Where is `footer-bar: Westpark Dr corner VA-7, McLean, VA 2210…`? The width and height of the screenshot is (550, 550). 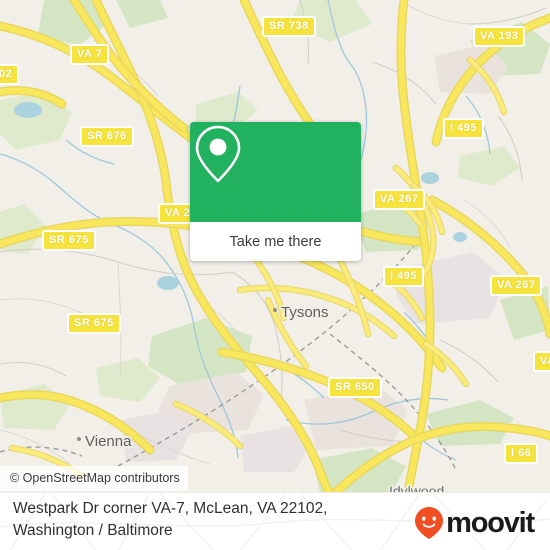
footer-bar: Westpark Dr corner VA-7, McLean, VA 2210… is located at coordinates (275, 521).